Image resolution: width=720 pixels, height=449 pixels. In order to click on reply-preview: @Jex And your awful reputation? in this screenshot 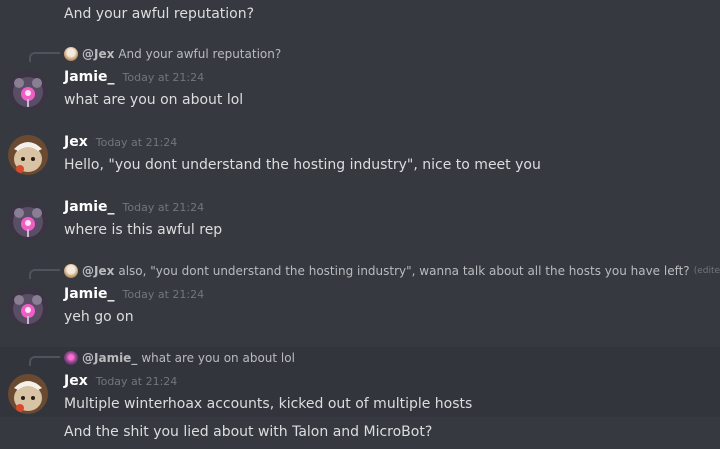, I will do `click(172, 54)`.